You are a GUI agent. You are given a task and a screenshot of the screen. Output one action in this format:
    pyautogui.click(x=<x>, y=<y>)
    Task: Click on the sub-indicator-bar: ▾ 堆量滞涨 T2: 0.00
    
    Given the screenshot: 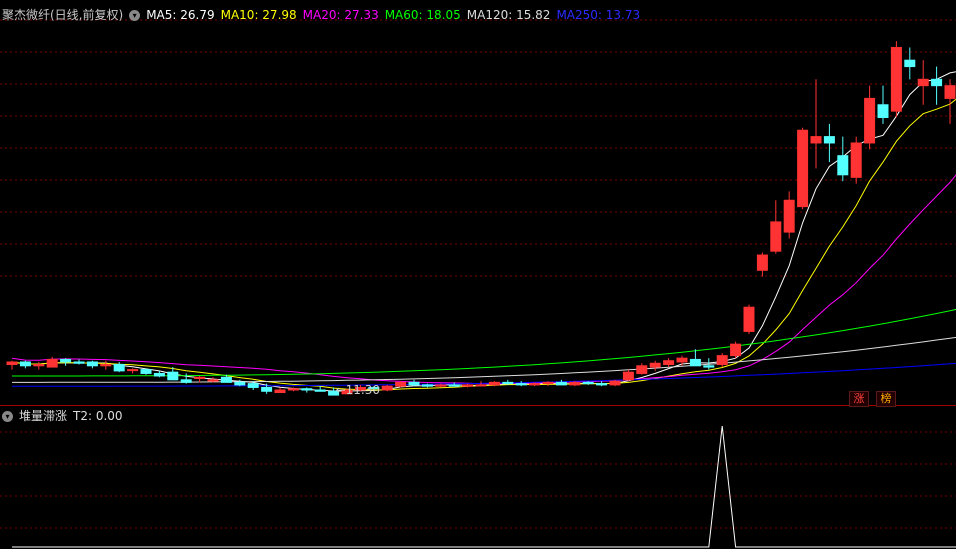 What is the action you would take?
    pyautogui.click(x=65, y=416)
    